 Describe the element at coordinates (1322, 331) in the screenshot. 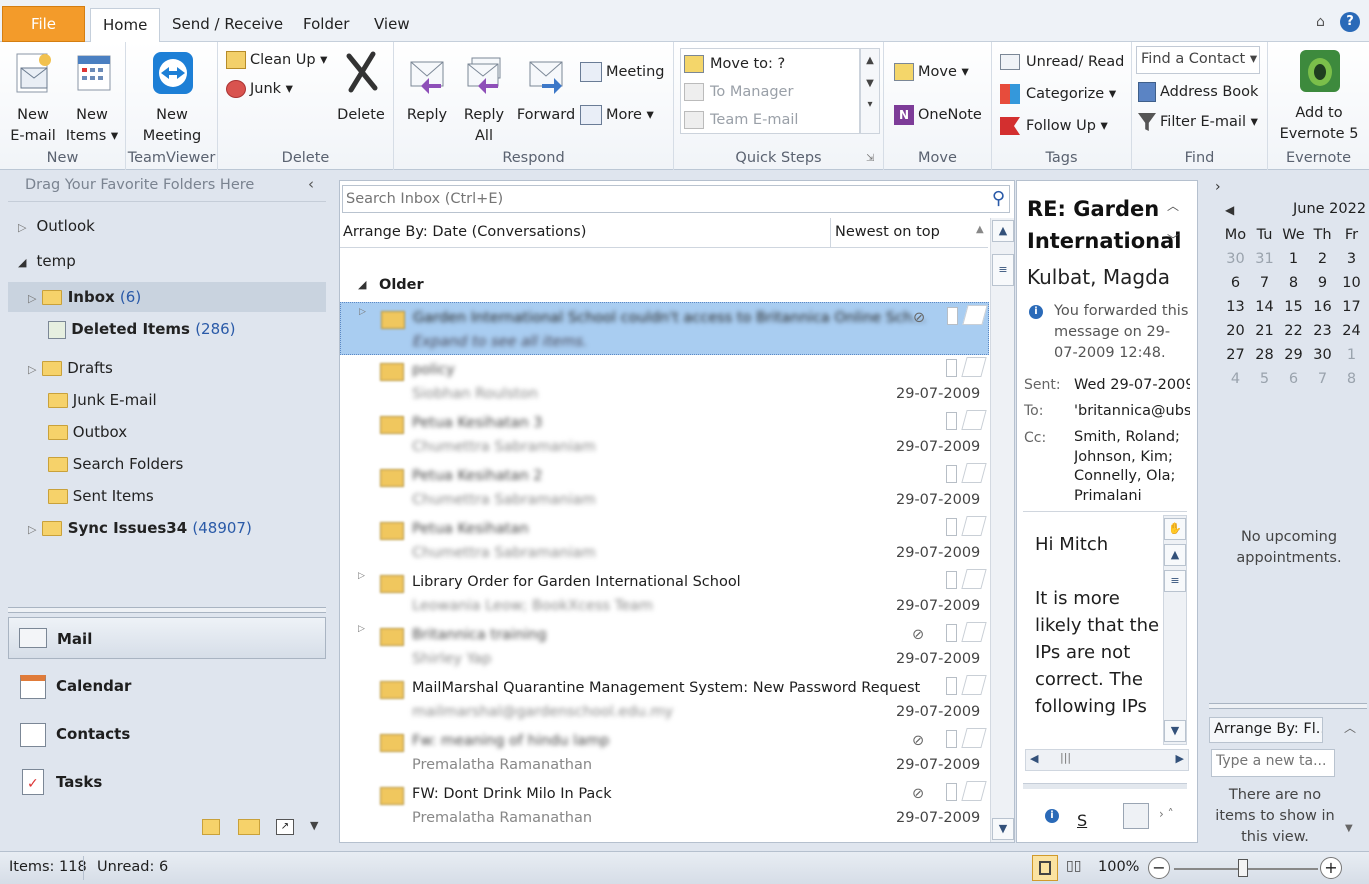

I see `calendar-day: 23` at that location.